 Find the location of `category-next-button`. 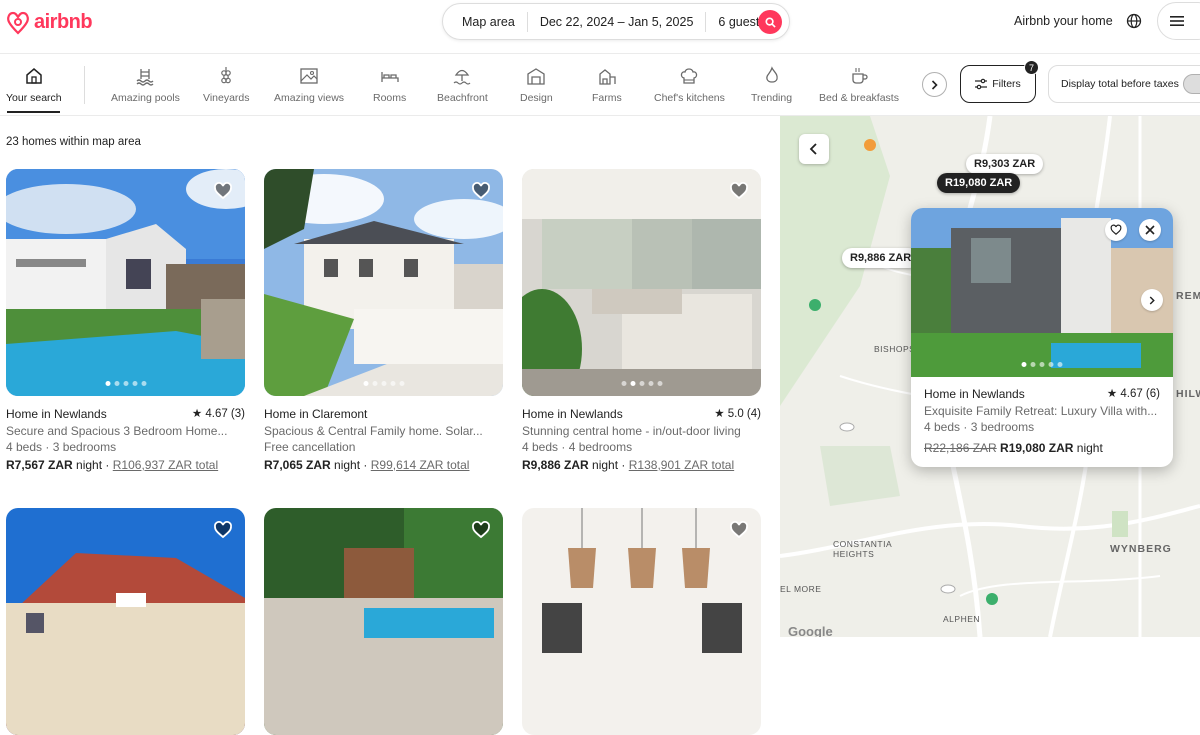

category-next-button is located at coordinates (934, 84).